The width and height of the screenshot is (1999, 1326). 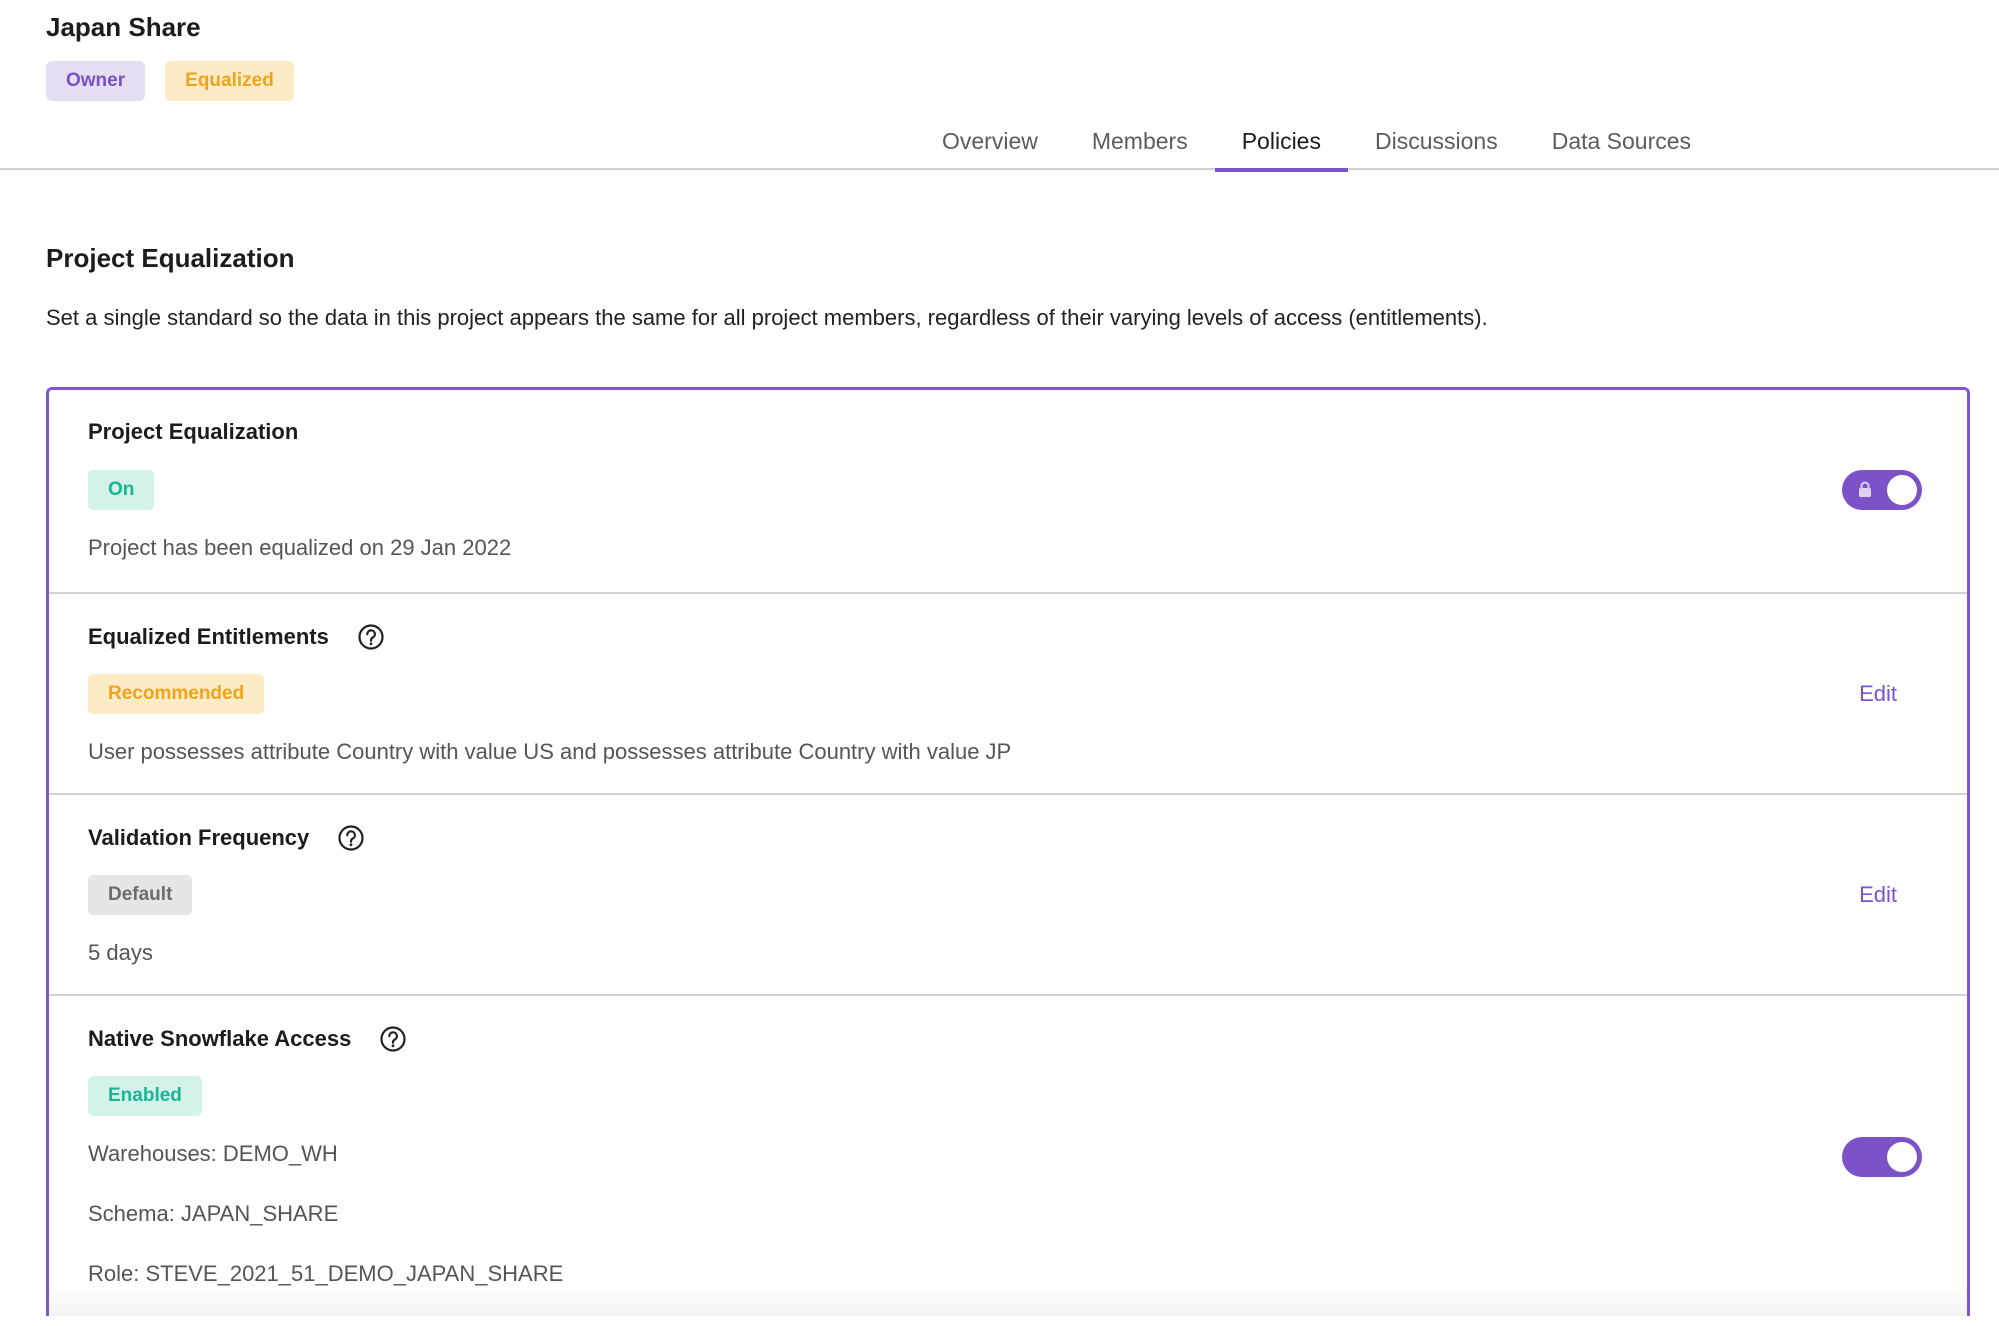 I want to click on lock-icon, so click(x=1865, y=492).